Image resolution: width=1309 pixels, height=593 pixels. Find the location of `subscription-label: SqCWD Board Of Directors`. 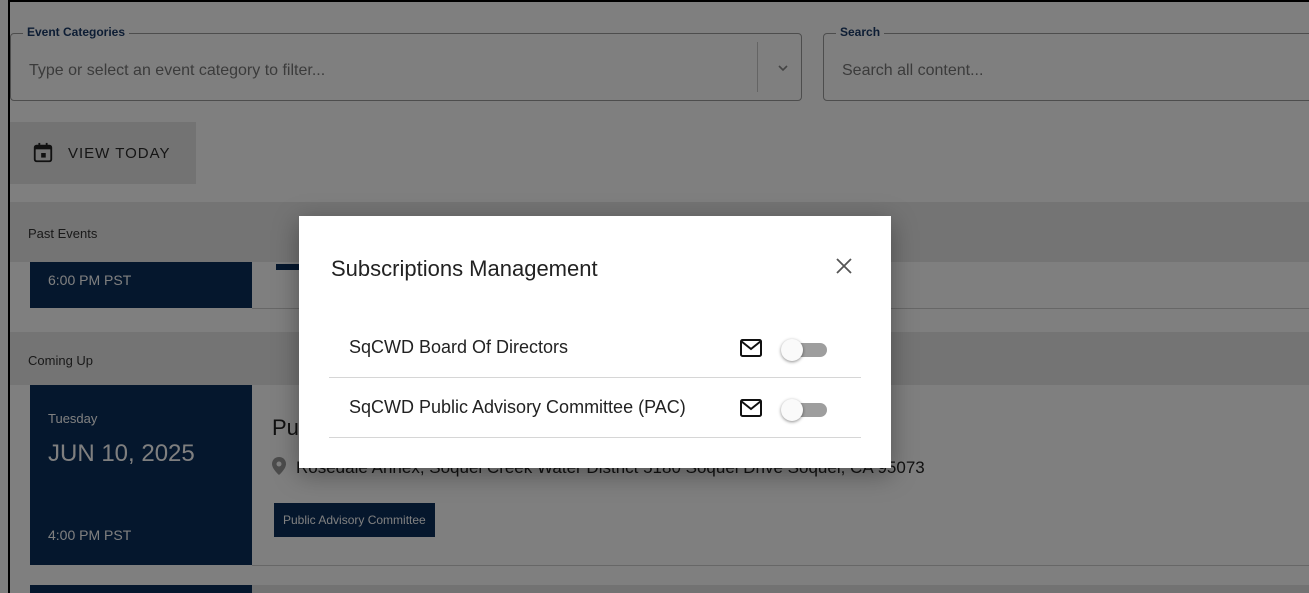

subscription-label: SqCWD Board Of Directors is located at coordinates (459, 347).